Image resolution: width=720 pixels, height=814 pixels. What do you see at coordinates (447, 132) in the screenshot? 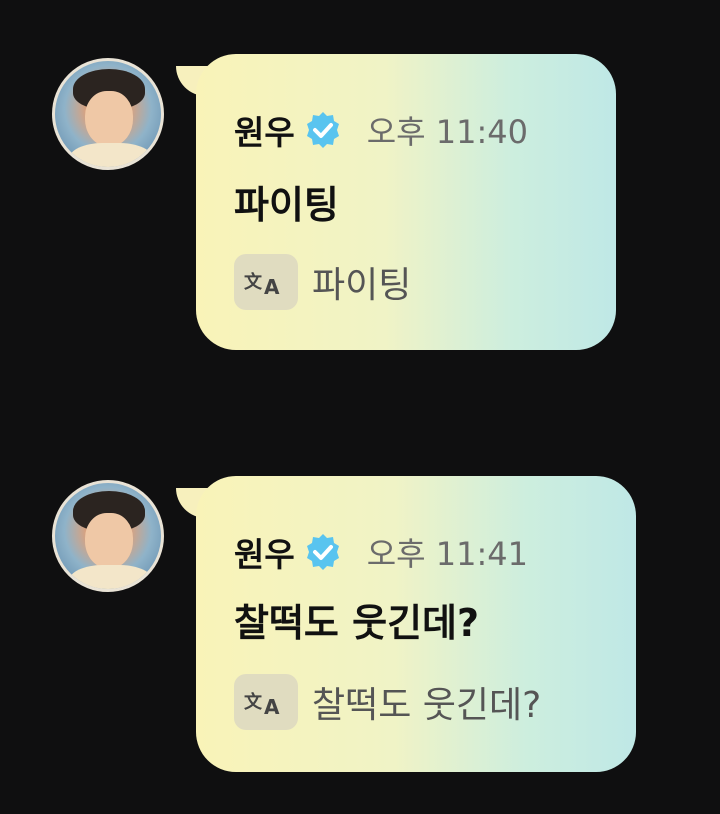
I see `message-time: 오후 11:40` at bounding box center [447, 132].